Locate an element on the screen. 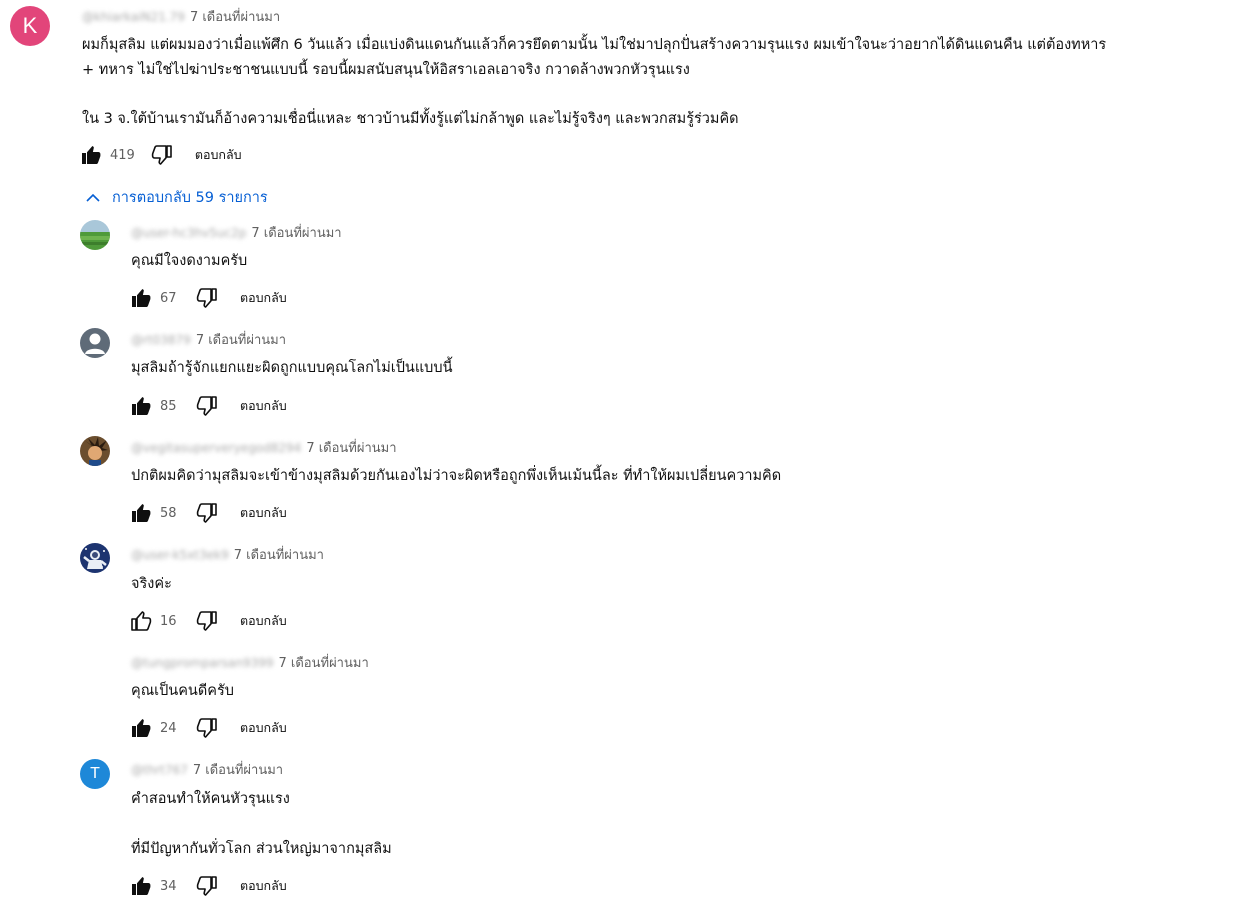 This screenshot has width=1246, height=900. chevron-up-icon is located at coordinates (93, 197).